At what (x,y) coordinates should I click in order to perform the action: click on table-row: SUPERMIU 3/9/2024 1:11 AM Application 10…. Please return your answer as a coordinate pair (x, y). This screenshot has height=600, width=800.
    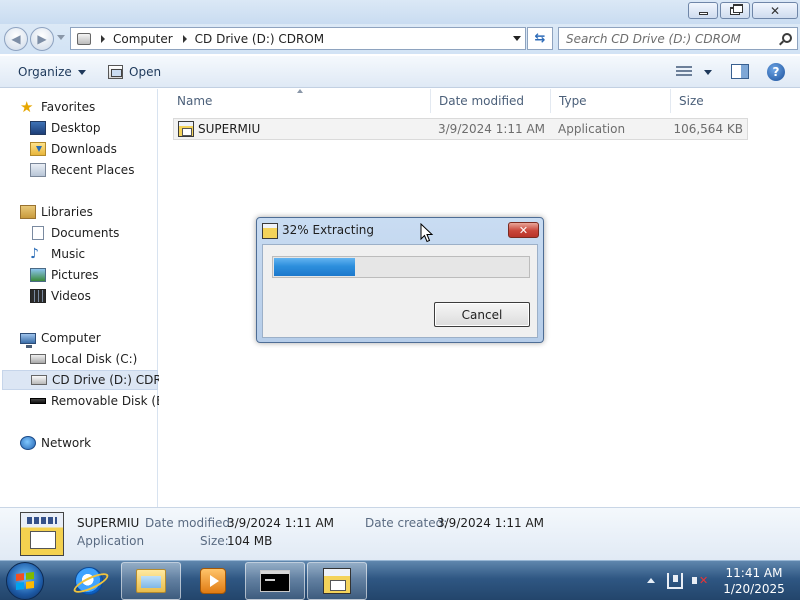
    Looking at the image, I should click on (460, 129).